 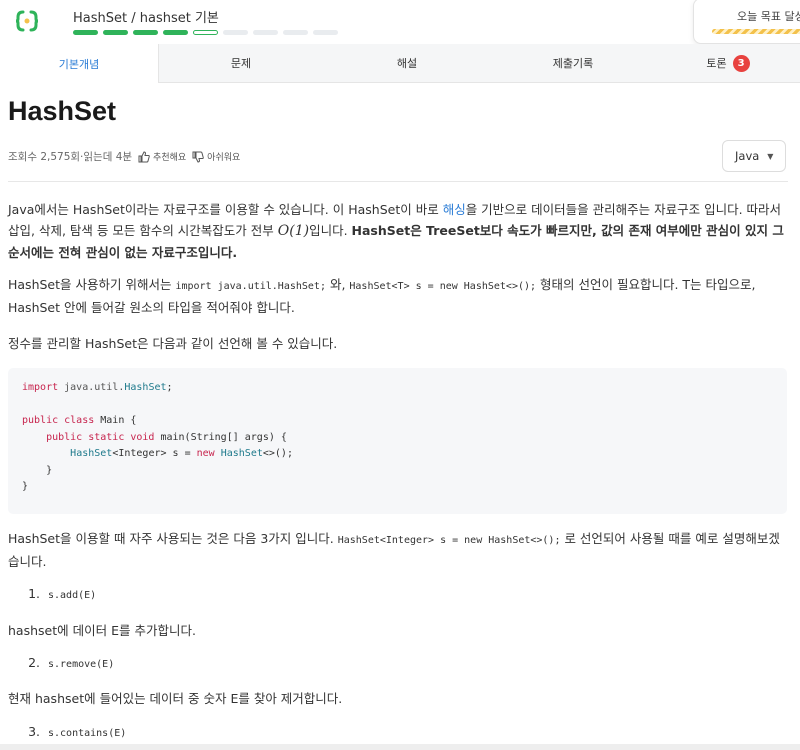 I want to click on code-line: public class Main {, so click(x=404, y=421).